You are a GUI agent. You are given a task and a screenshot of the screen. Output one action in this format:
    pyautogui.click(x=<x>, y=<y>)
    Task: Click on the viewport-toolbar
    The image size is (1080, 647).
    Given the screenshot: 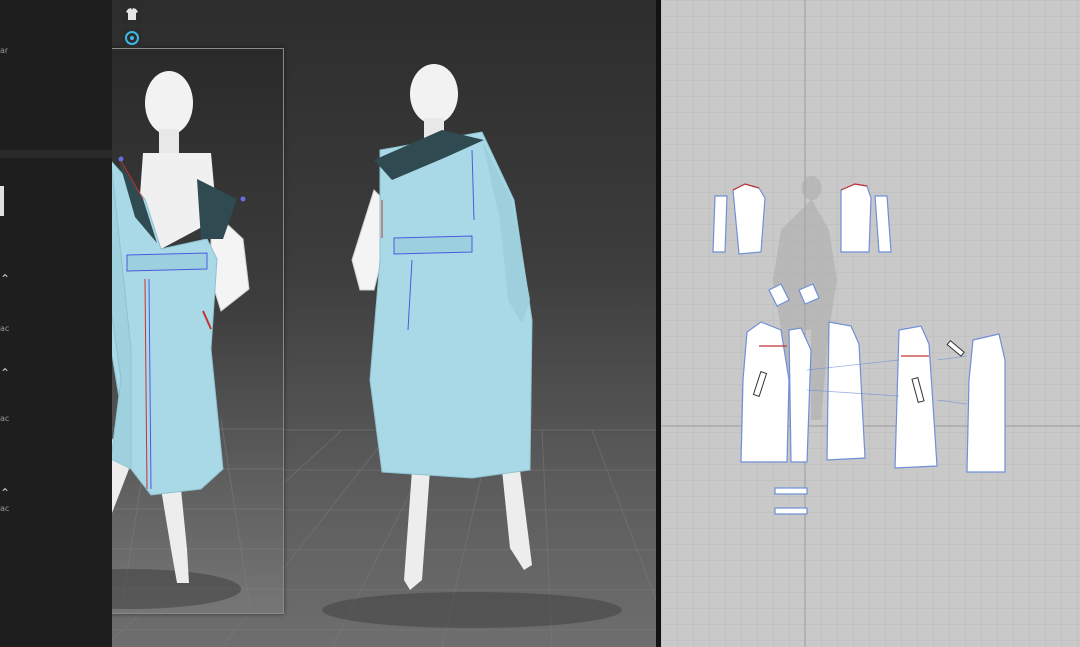 What is the action you would take?
    pyautogui.click(x=133, y=28)
    